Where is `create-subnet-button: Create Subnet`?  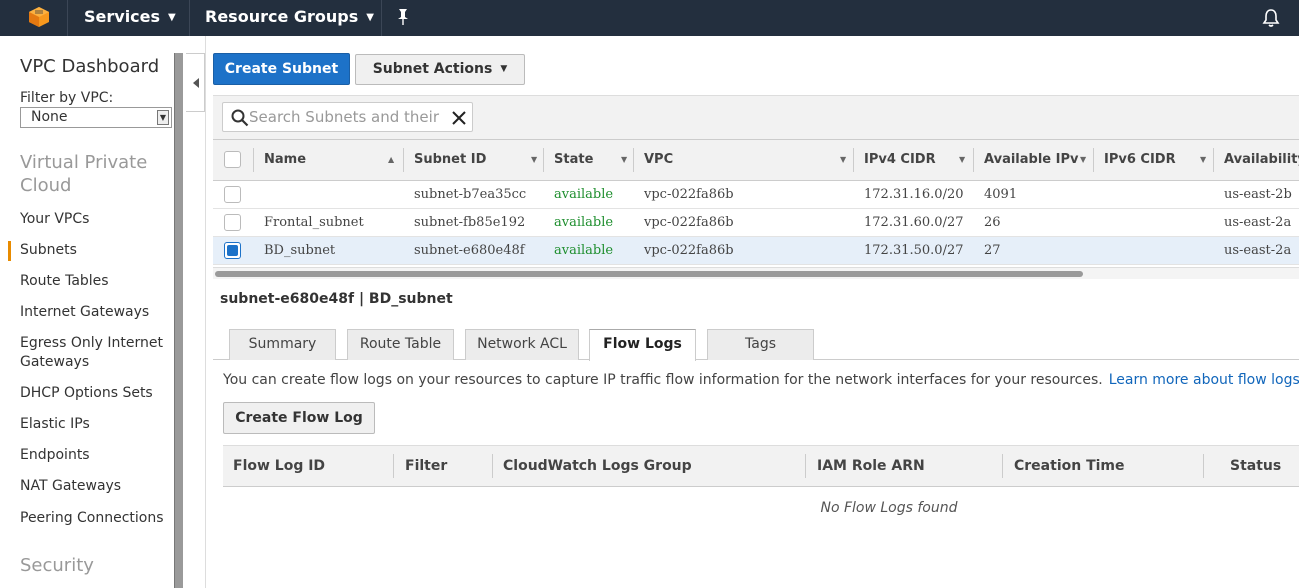 create-subnet-button: Create Subnet is located at coordinates (281, 69).